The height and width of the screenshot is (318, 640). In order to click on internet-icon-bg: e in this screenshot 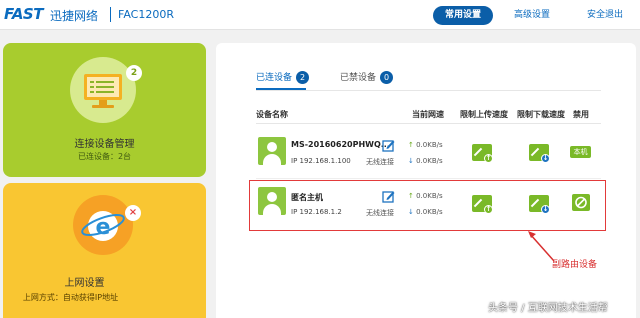, I will do `click(103, 225)`.